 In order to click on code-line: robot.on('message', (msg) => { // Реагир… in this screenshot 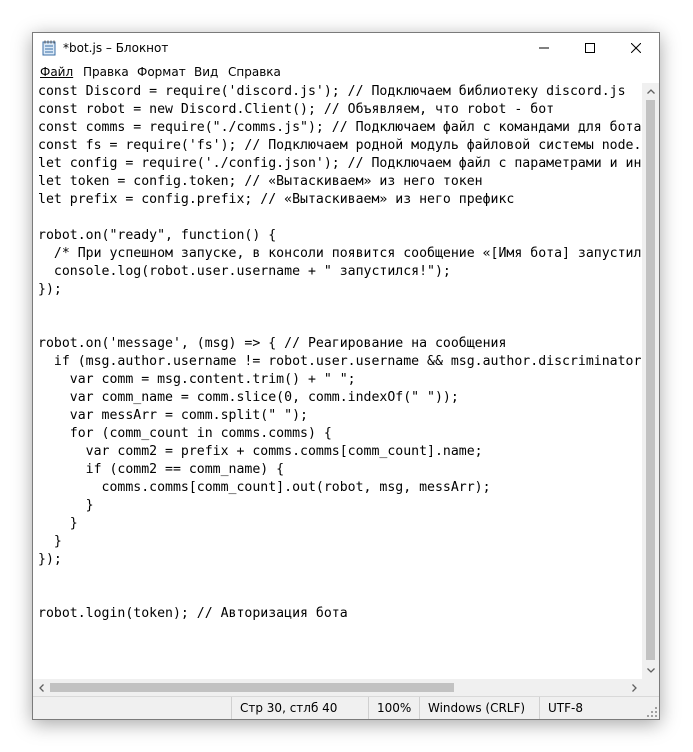, I will do `click(272, 343)`.